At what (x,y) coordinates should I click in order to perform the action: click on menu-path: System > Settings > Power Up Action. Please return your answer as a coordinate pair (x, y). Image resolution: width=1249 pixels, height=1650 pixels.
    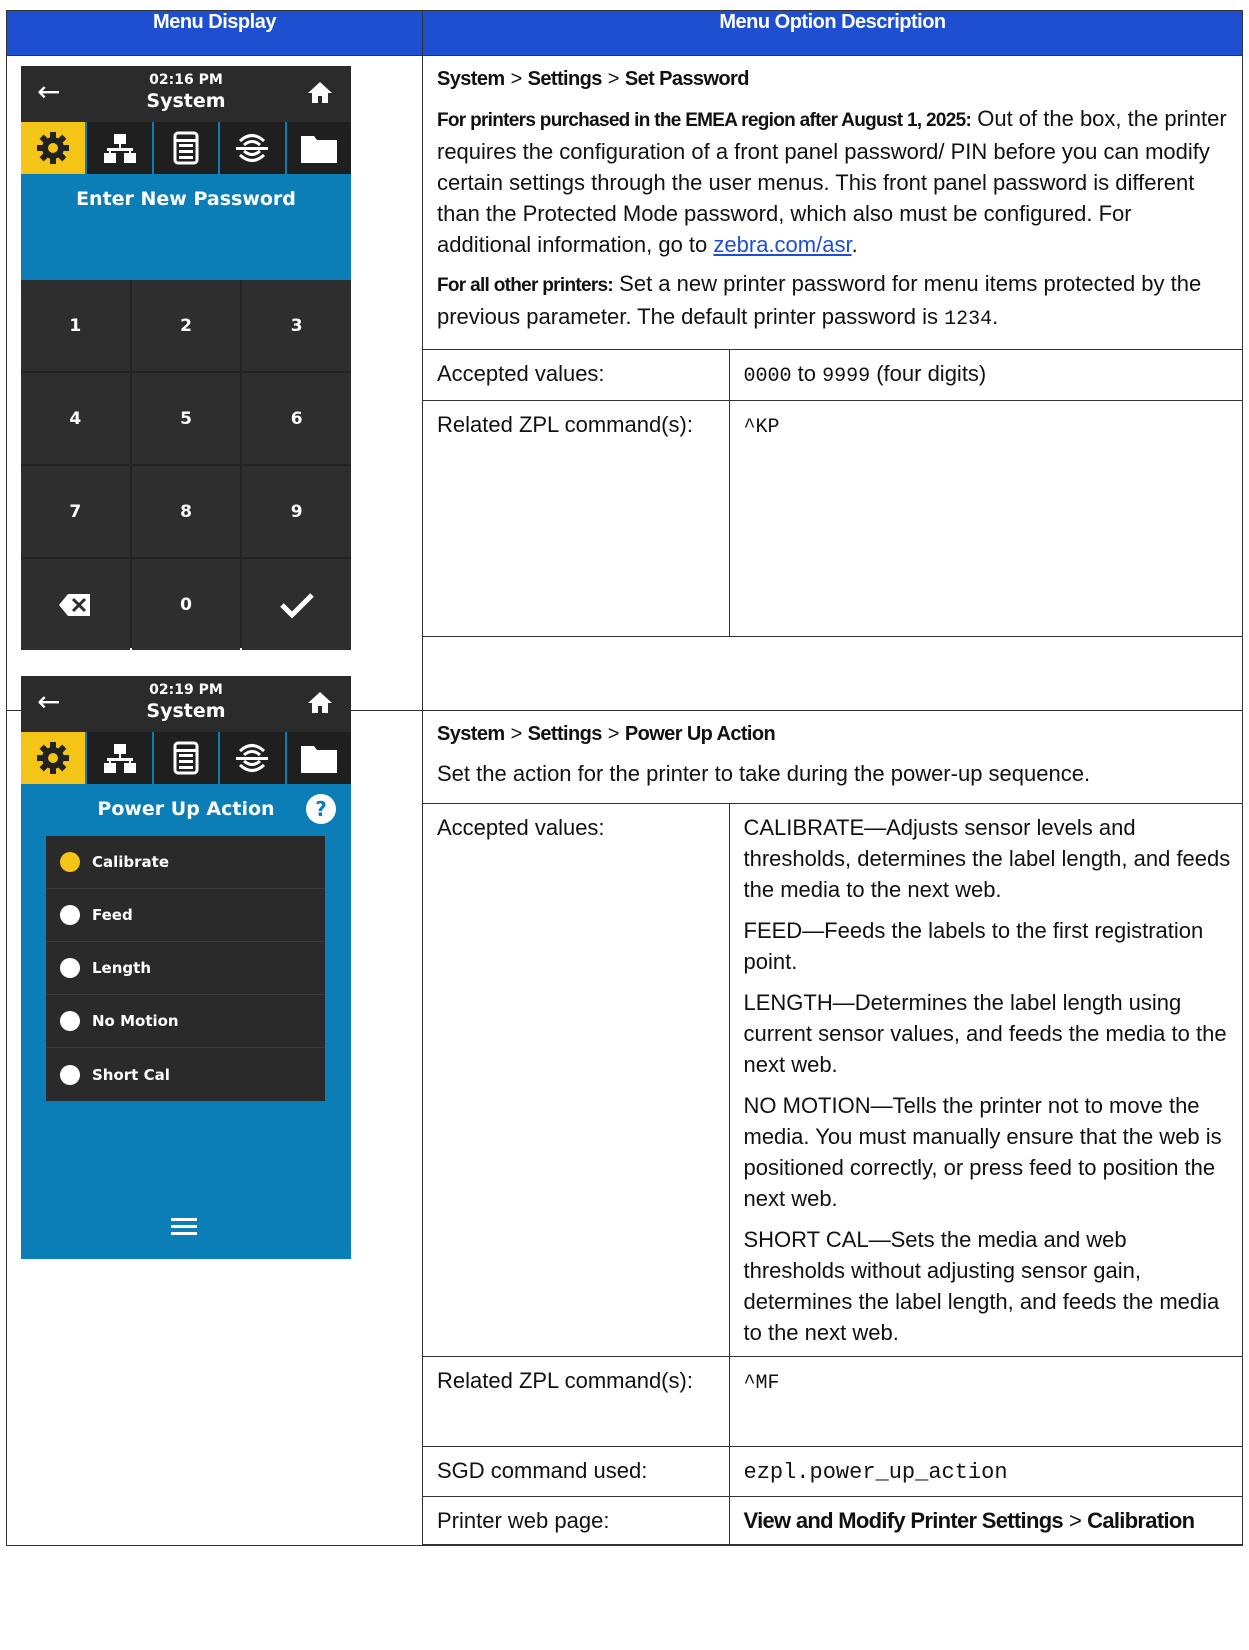
    Looking at the image, I should click on (606, 734).